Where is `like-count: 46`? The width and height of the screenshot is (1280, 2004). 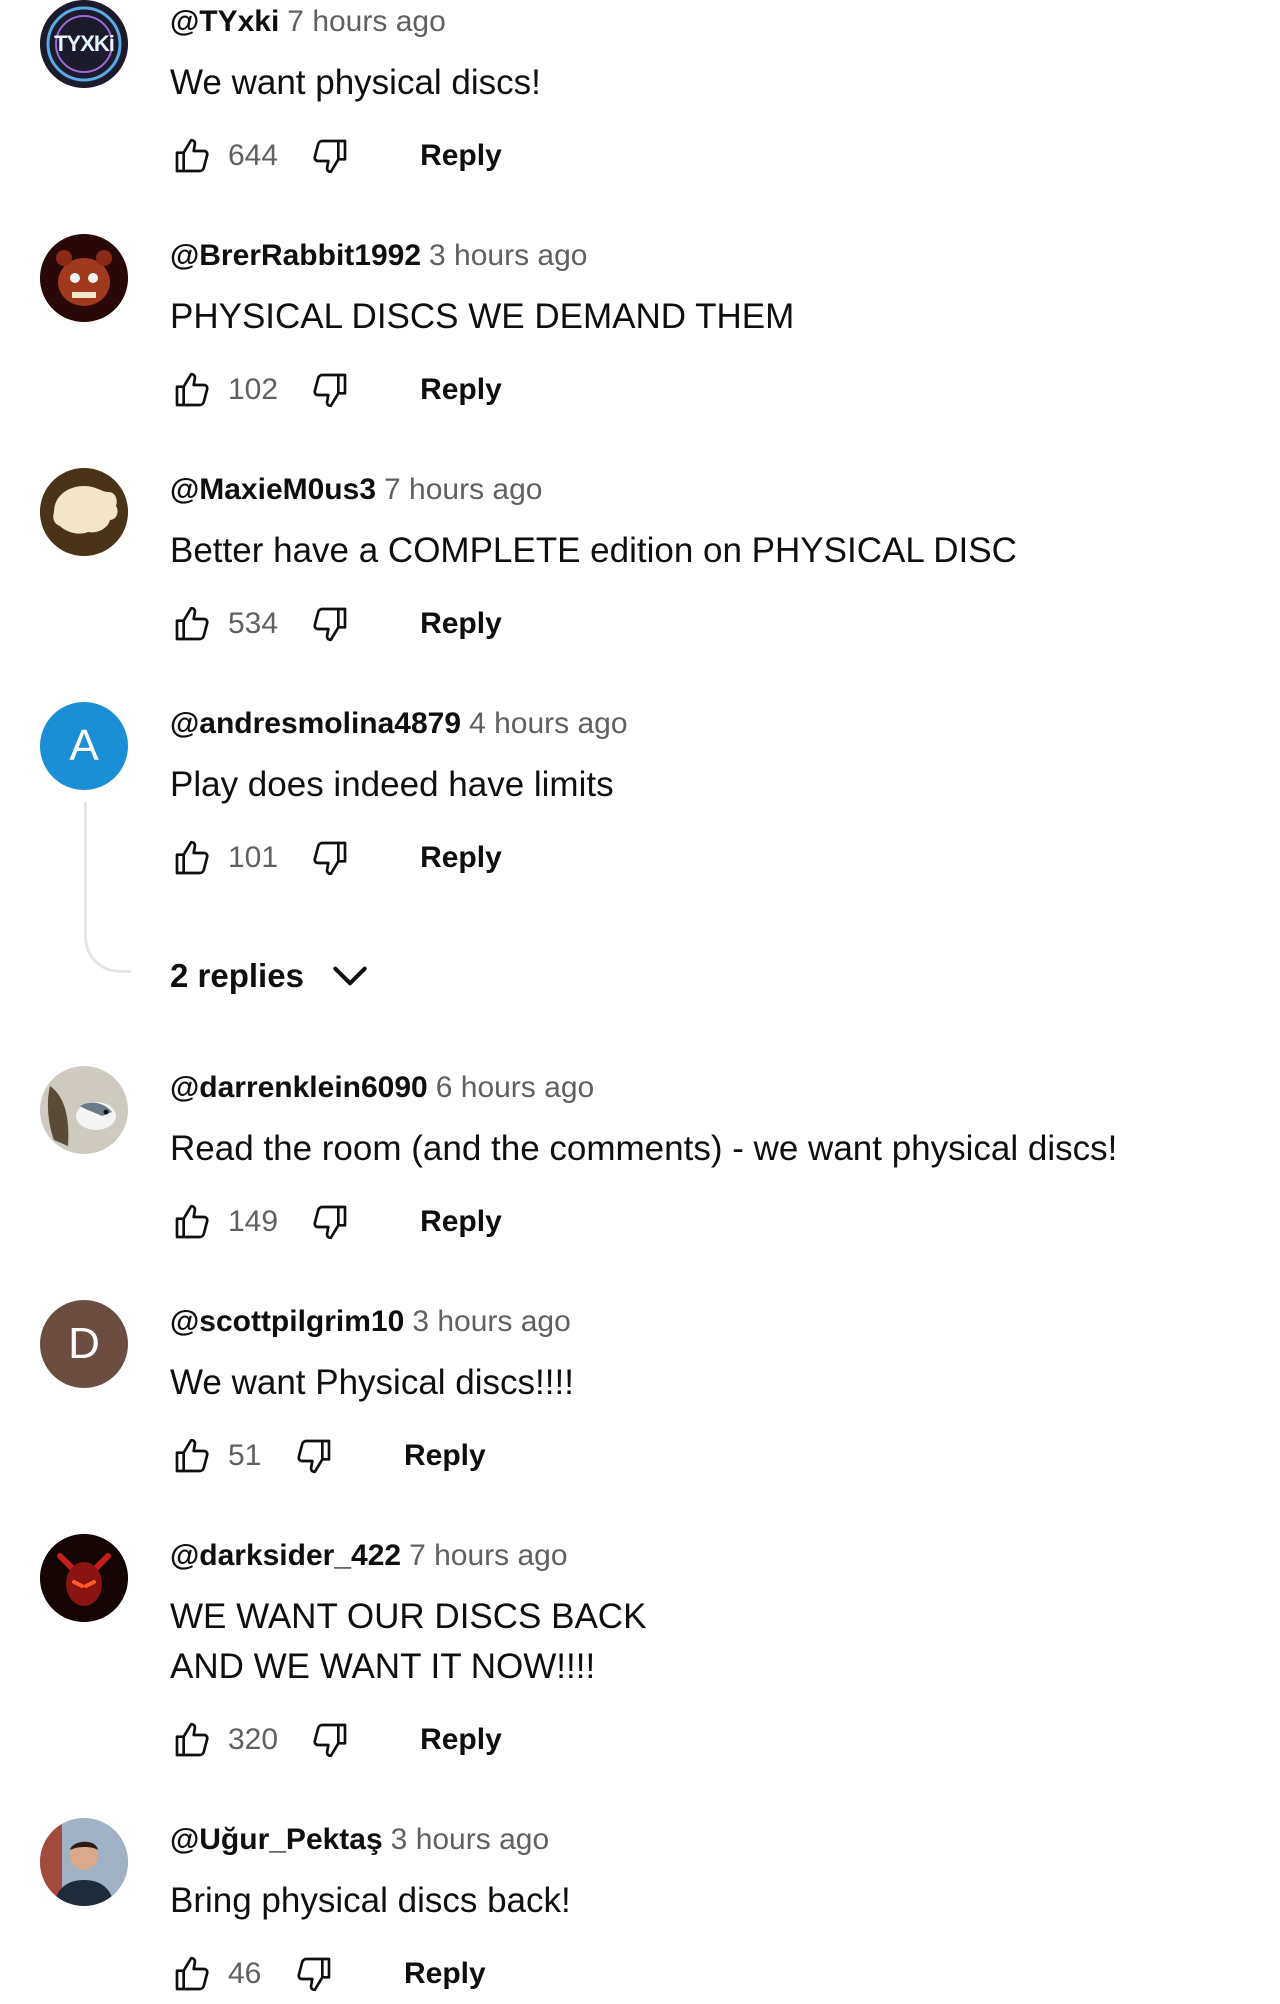 like-count: 46 is located at coordinates (245, 1973).